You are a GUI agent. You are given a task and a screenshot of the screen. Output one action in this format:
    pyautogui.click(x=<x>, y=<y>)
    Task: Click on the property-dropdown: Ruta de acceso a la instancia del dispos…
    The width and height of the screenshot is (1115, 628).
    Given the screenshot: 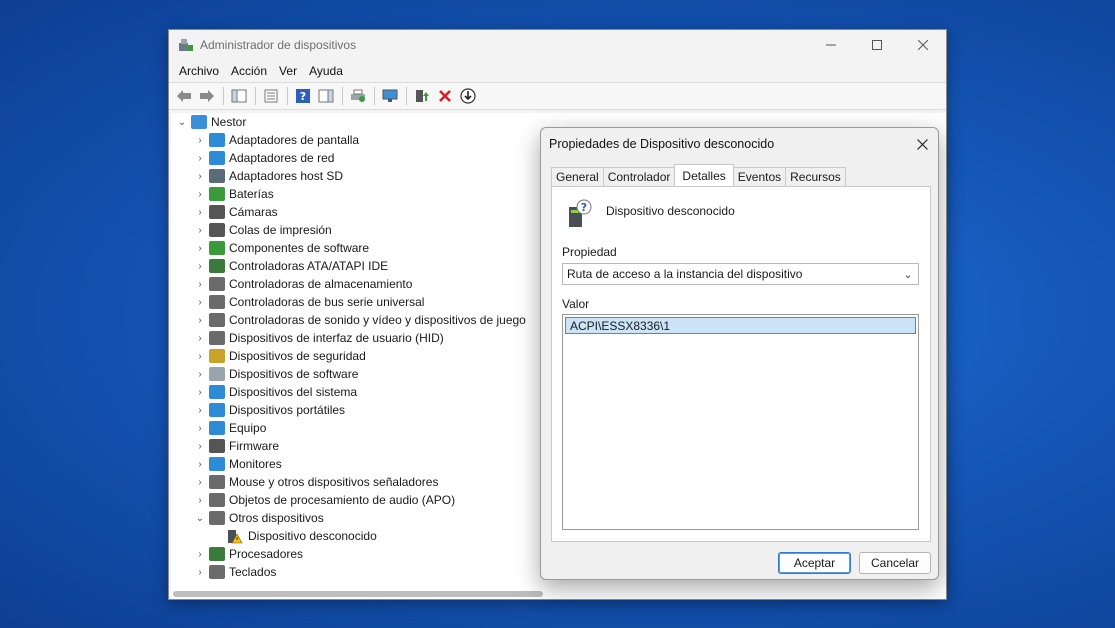 What is the action you would take?
    pyautogui.click(x=740, y=274)
    